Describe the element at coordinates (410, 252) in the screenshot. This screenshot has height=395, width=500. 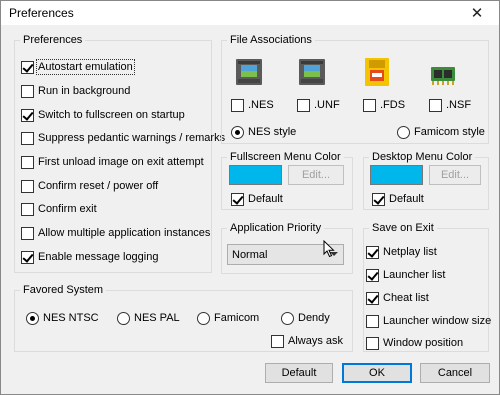
I see `checkbox-label: Netplay list` at that location.